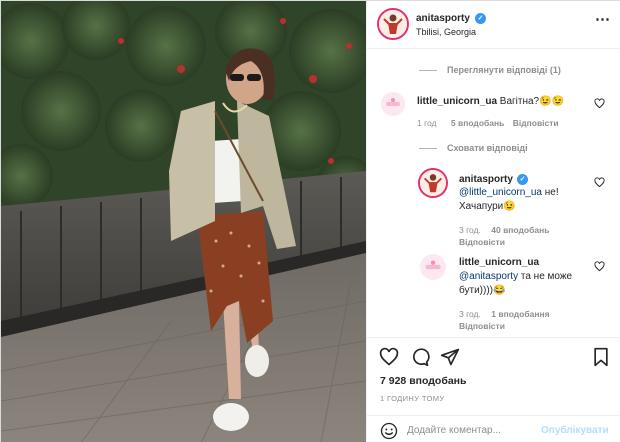 Image resolution: width=620 pixels, height=442 pixels. I want to click on comment-input, so click(472, 430).